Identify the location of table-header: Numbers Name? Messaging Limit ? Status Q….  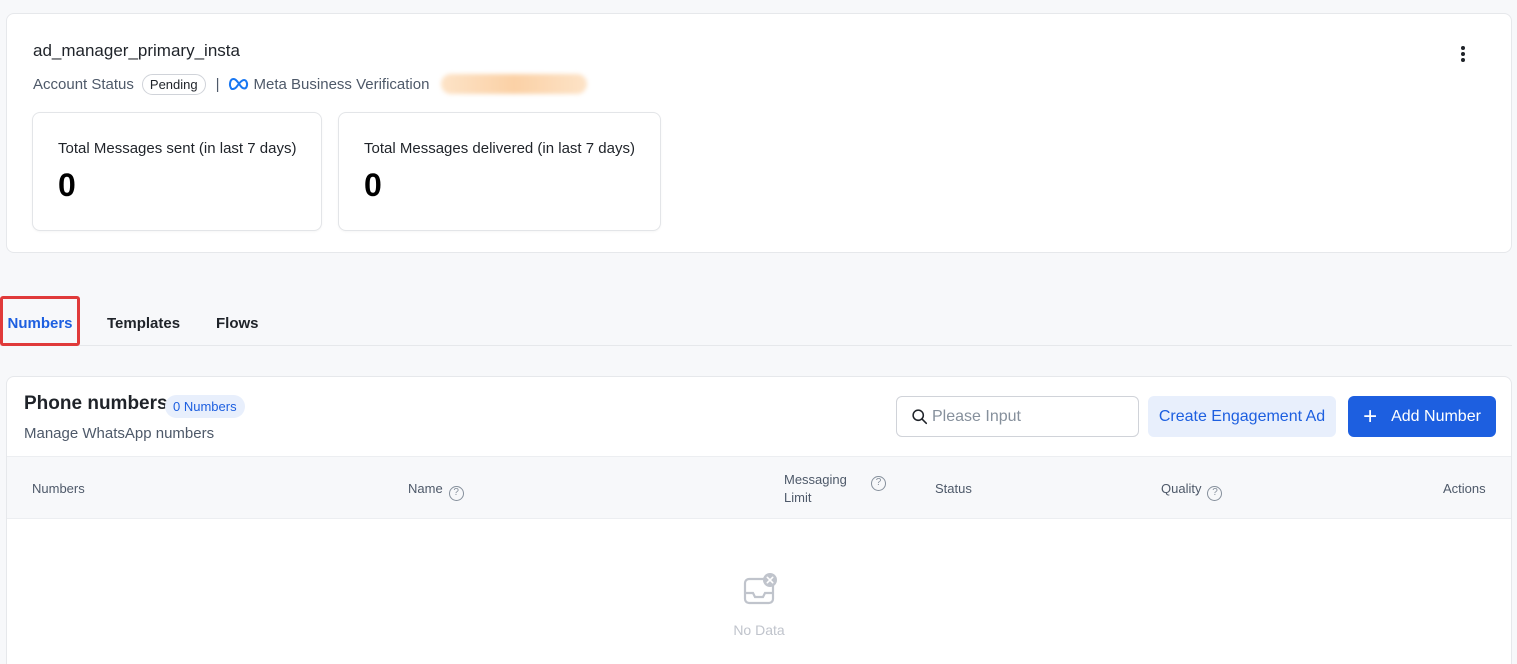
(759, 487).